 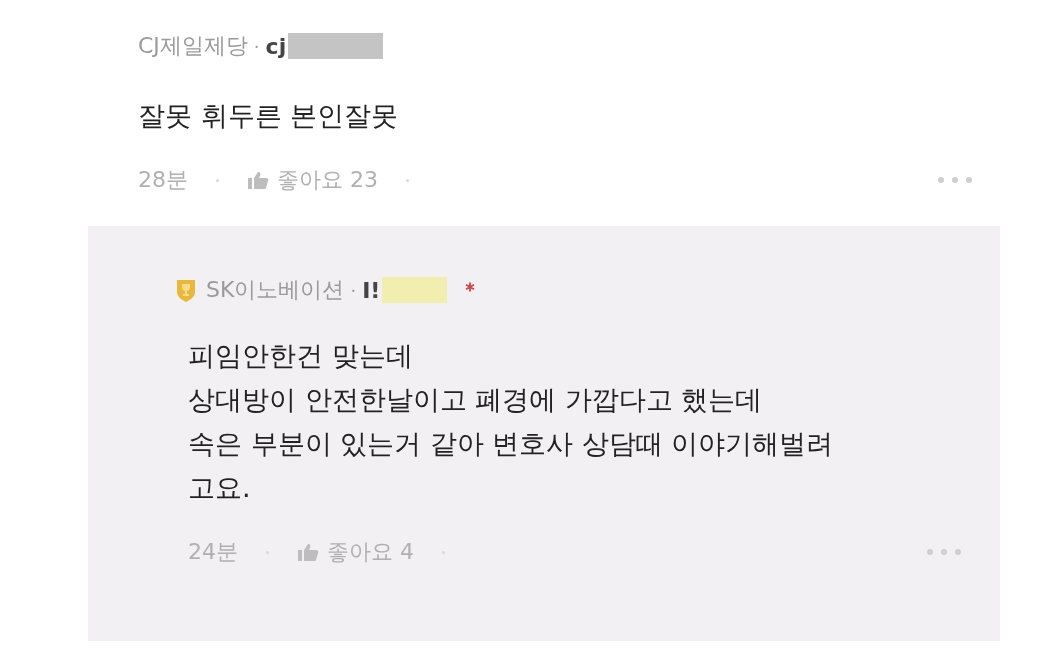 I want to click on comment-text: 잘못 휘두른 본인잘못, so click(x=269, y=116).